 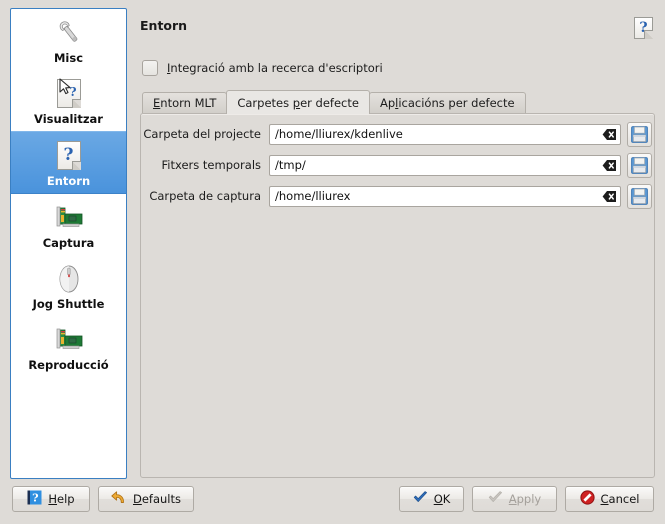 I want to click on checkbox-label: Integració amb la recerca d'escriptori, so click(x=275, y=68).